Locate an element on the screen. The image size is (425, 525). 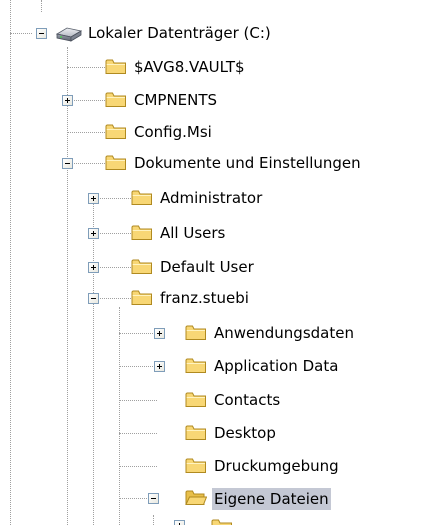
tree-node-desktop: Desktop is located at coordinates (245, 433).